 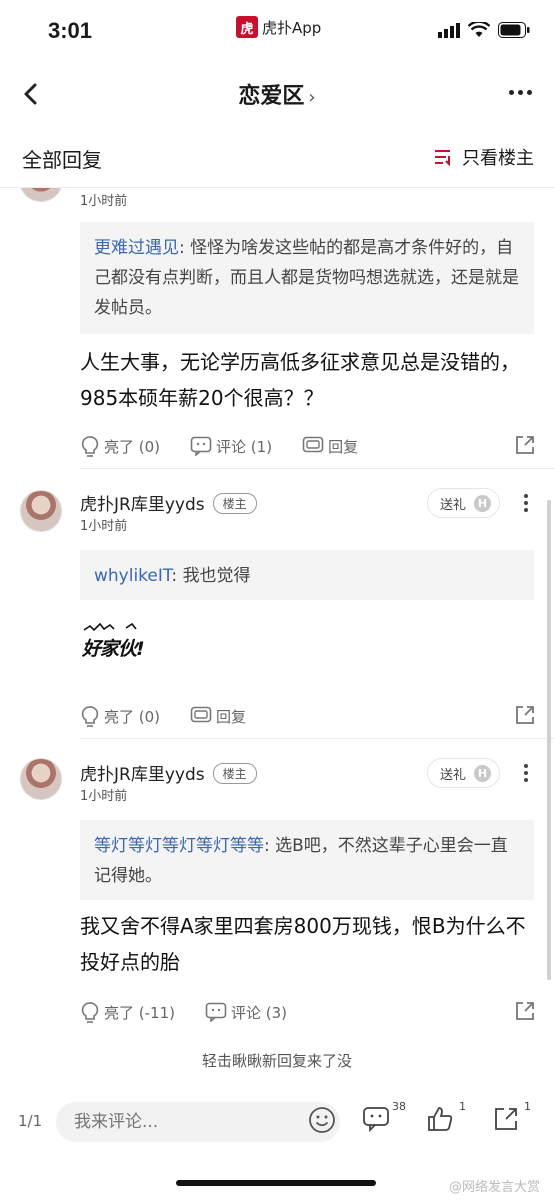 What do you see at coordinates (300, 380) in the screenshot?
I see `reply-body: 人生大事，无论学历高低多征求意见总是没错的，985本硕年薪20个很高？？` at bounding box center [300, 380].